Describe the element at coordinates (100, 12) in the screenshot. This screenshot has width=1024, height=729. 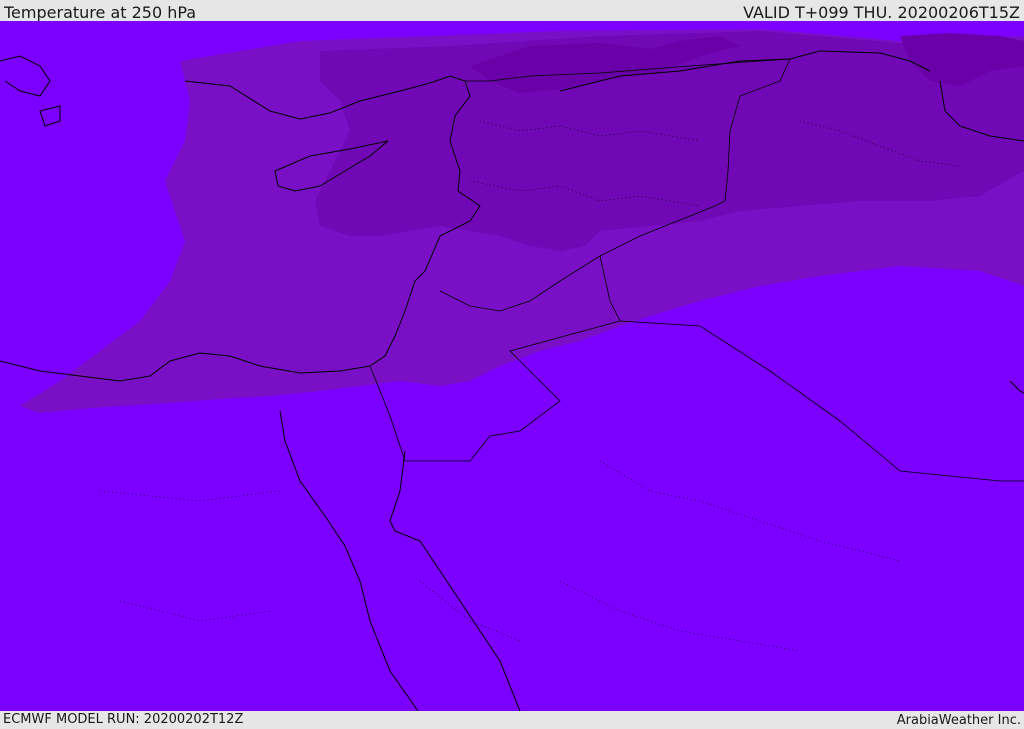
I see `map-title: Temperature at 250 hPa` at that location.